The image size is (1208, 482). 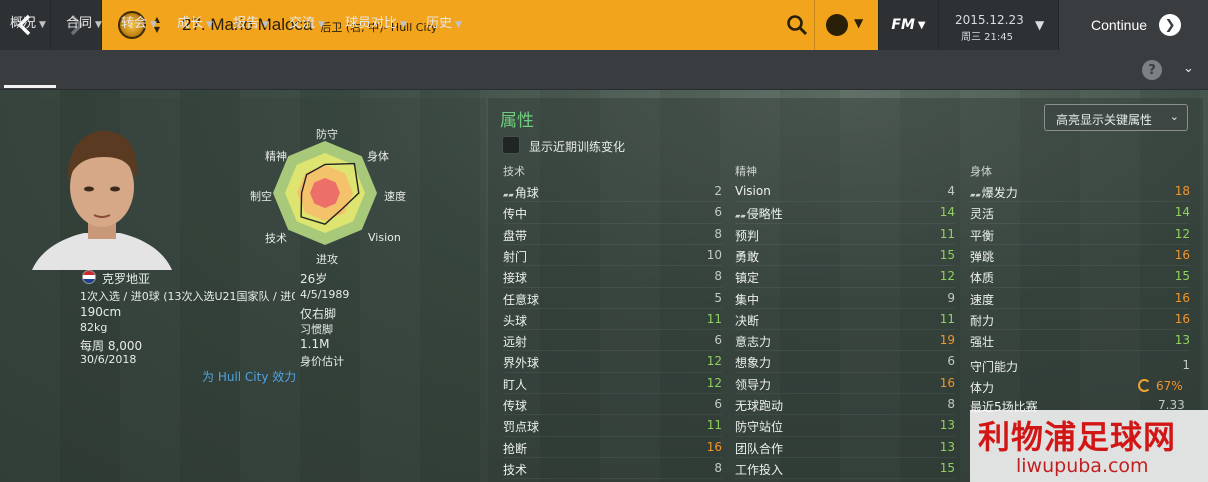 I want to click on attribute-row: 镇定 12, so click(x=845, y=276).